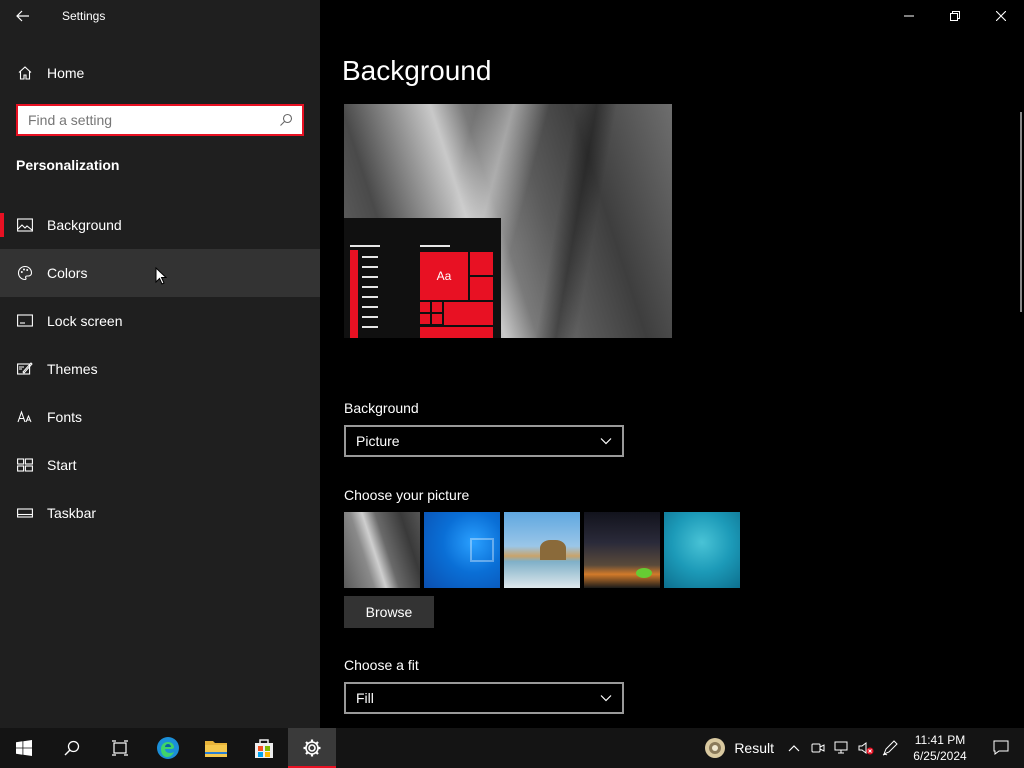 The width and height of the screenshot is (1024, 768). What do you see at coordinates (715, 748) in the screenshot?
I see `weather-icon` at bounding box center [715, 748].